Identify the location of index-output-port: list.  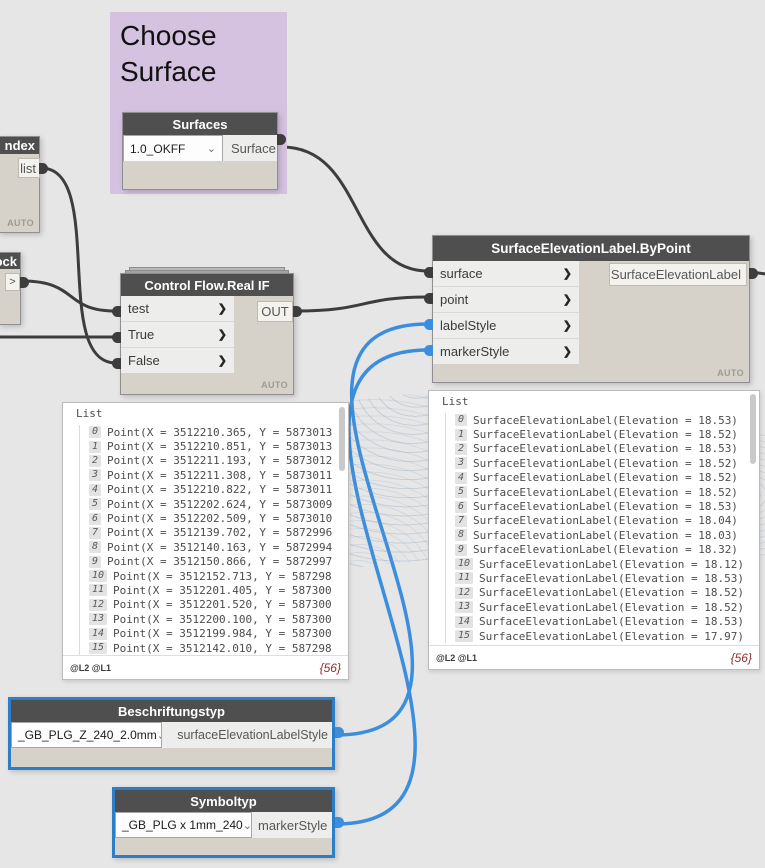
(29, 168).